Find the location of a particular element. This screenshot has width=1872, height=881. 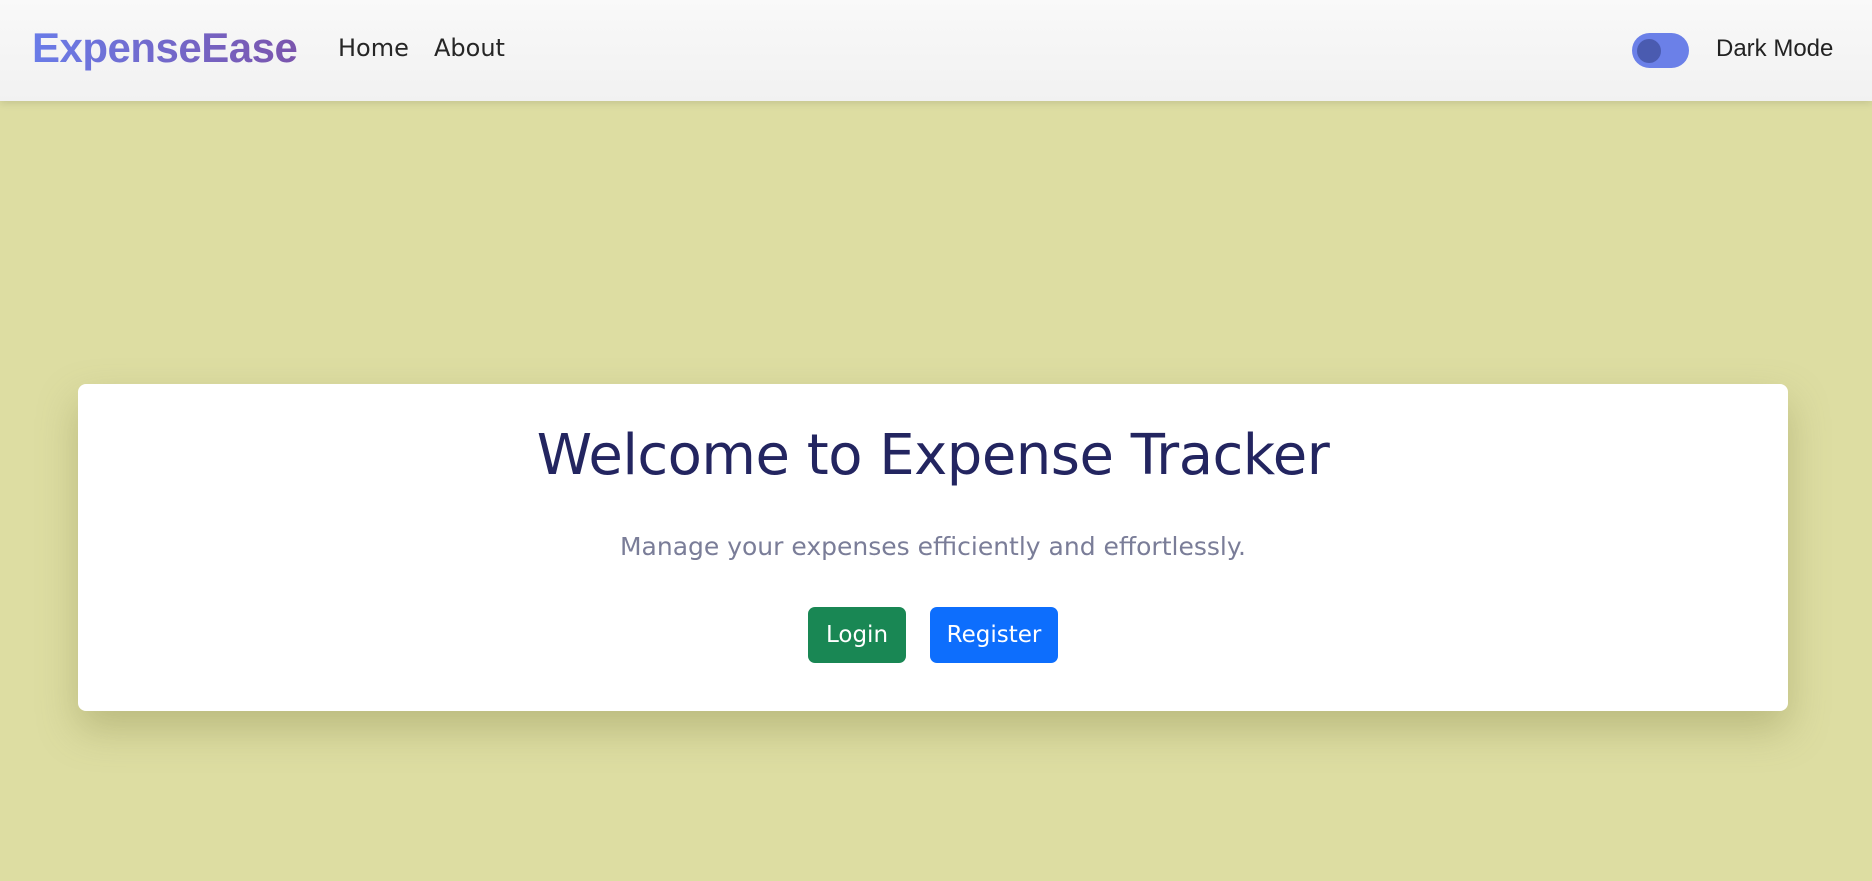

brand-logo: ExpenseEase is located at coordinates (165, 48).